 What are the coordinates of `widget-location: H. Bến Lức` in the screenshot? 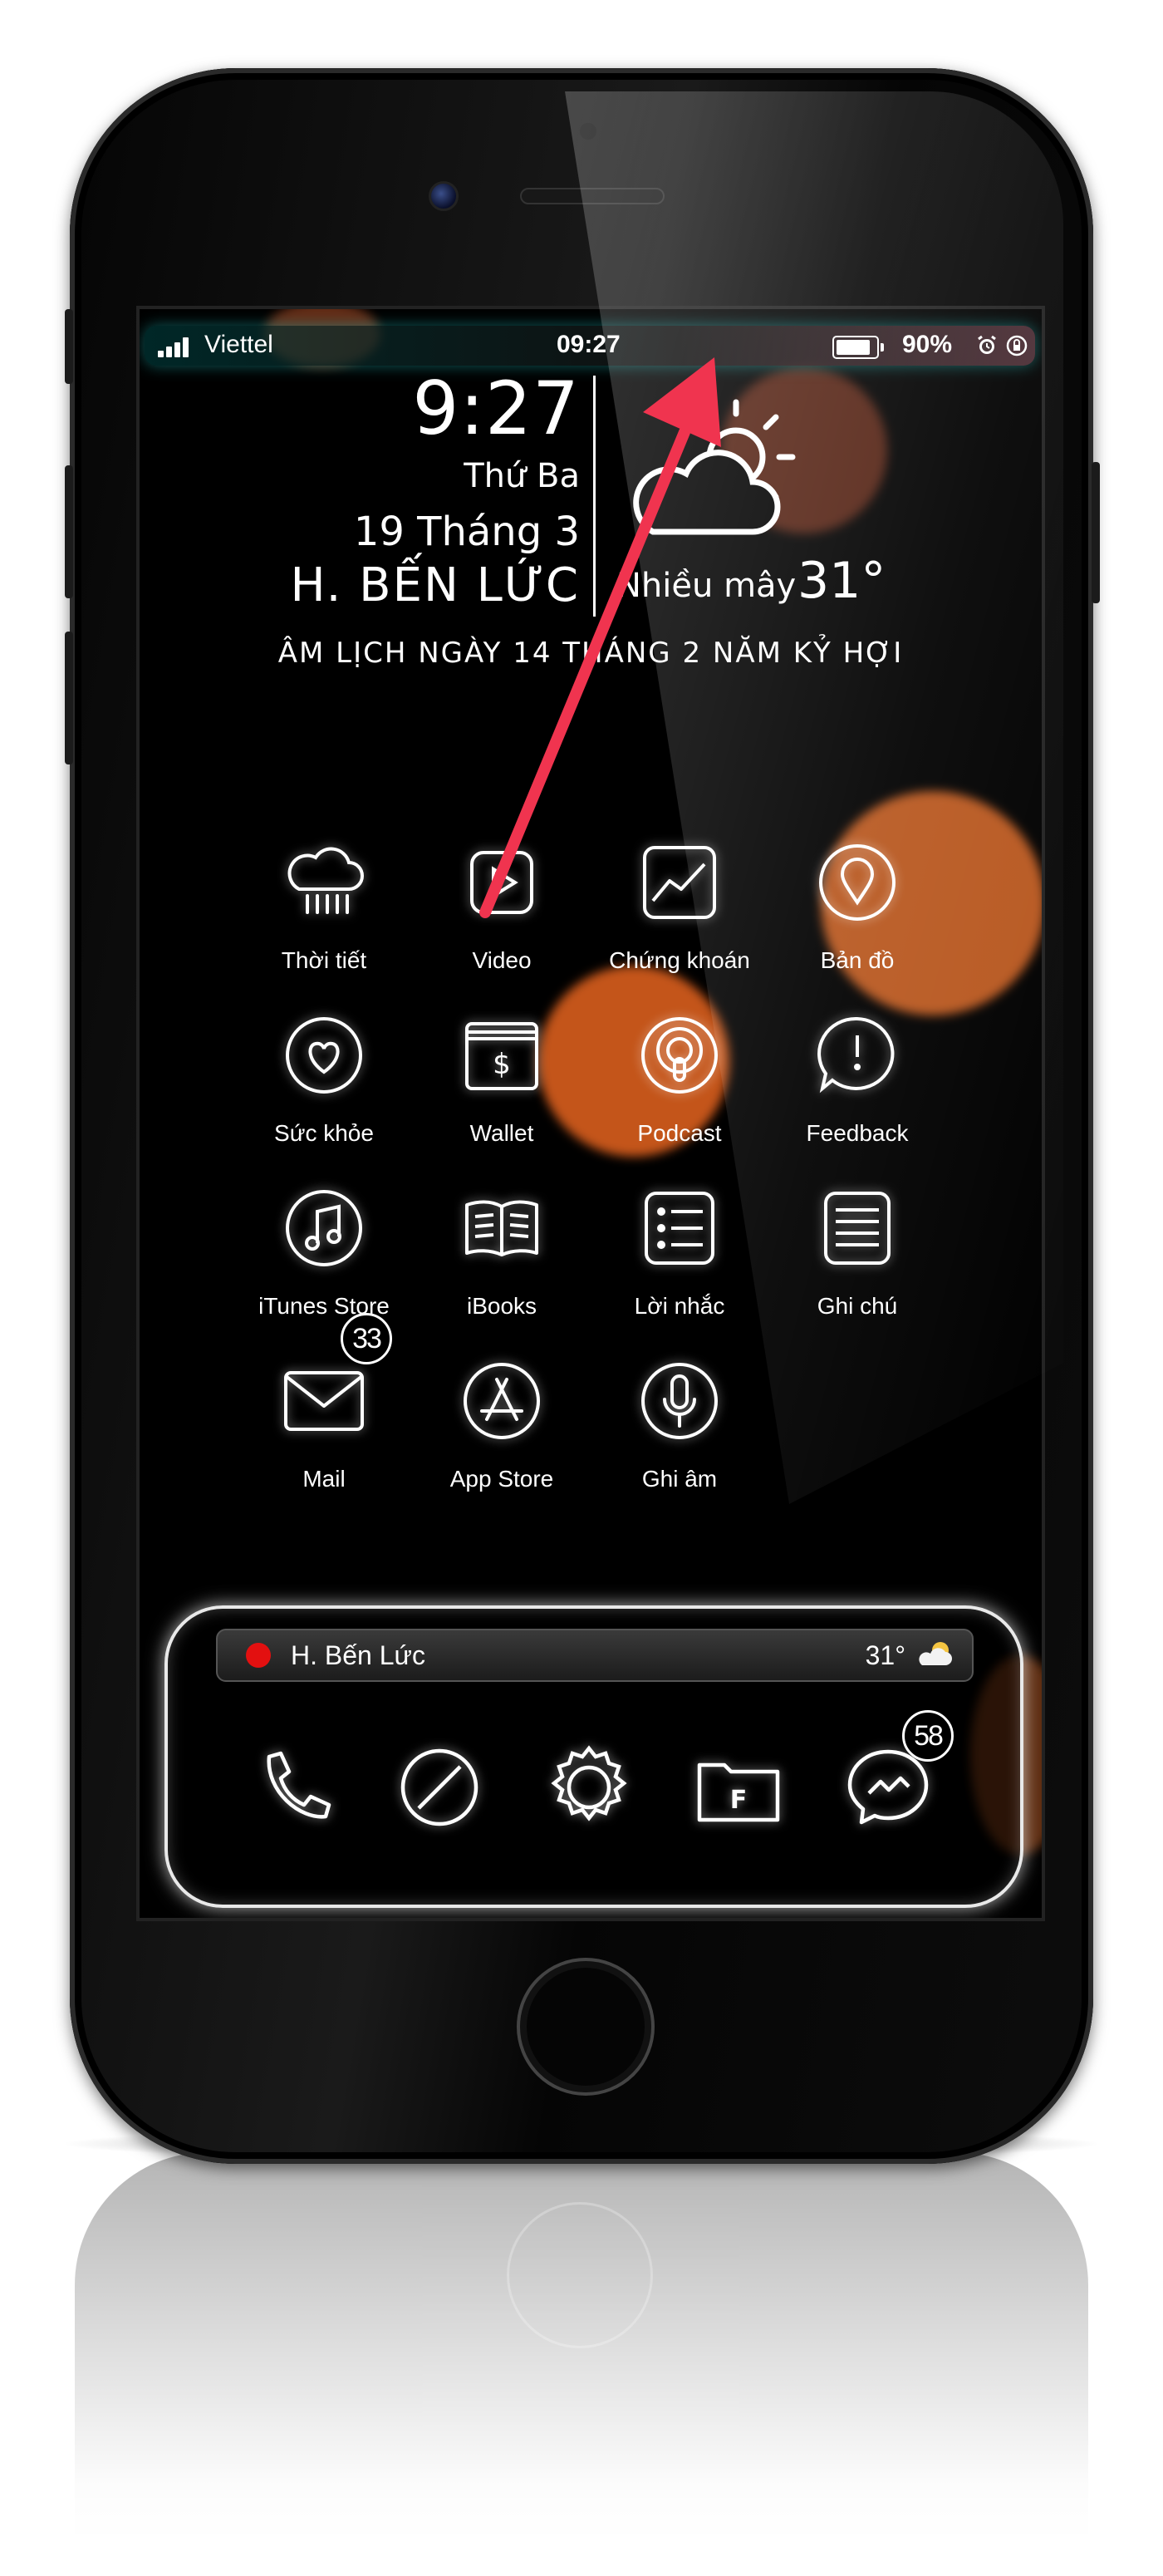 It's located at (358, 1655).